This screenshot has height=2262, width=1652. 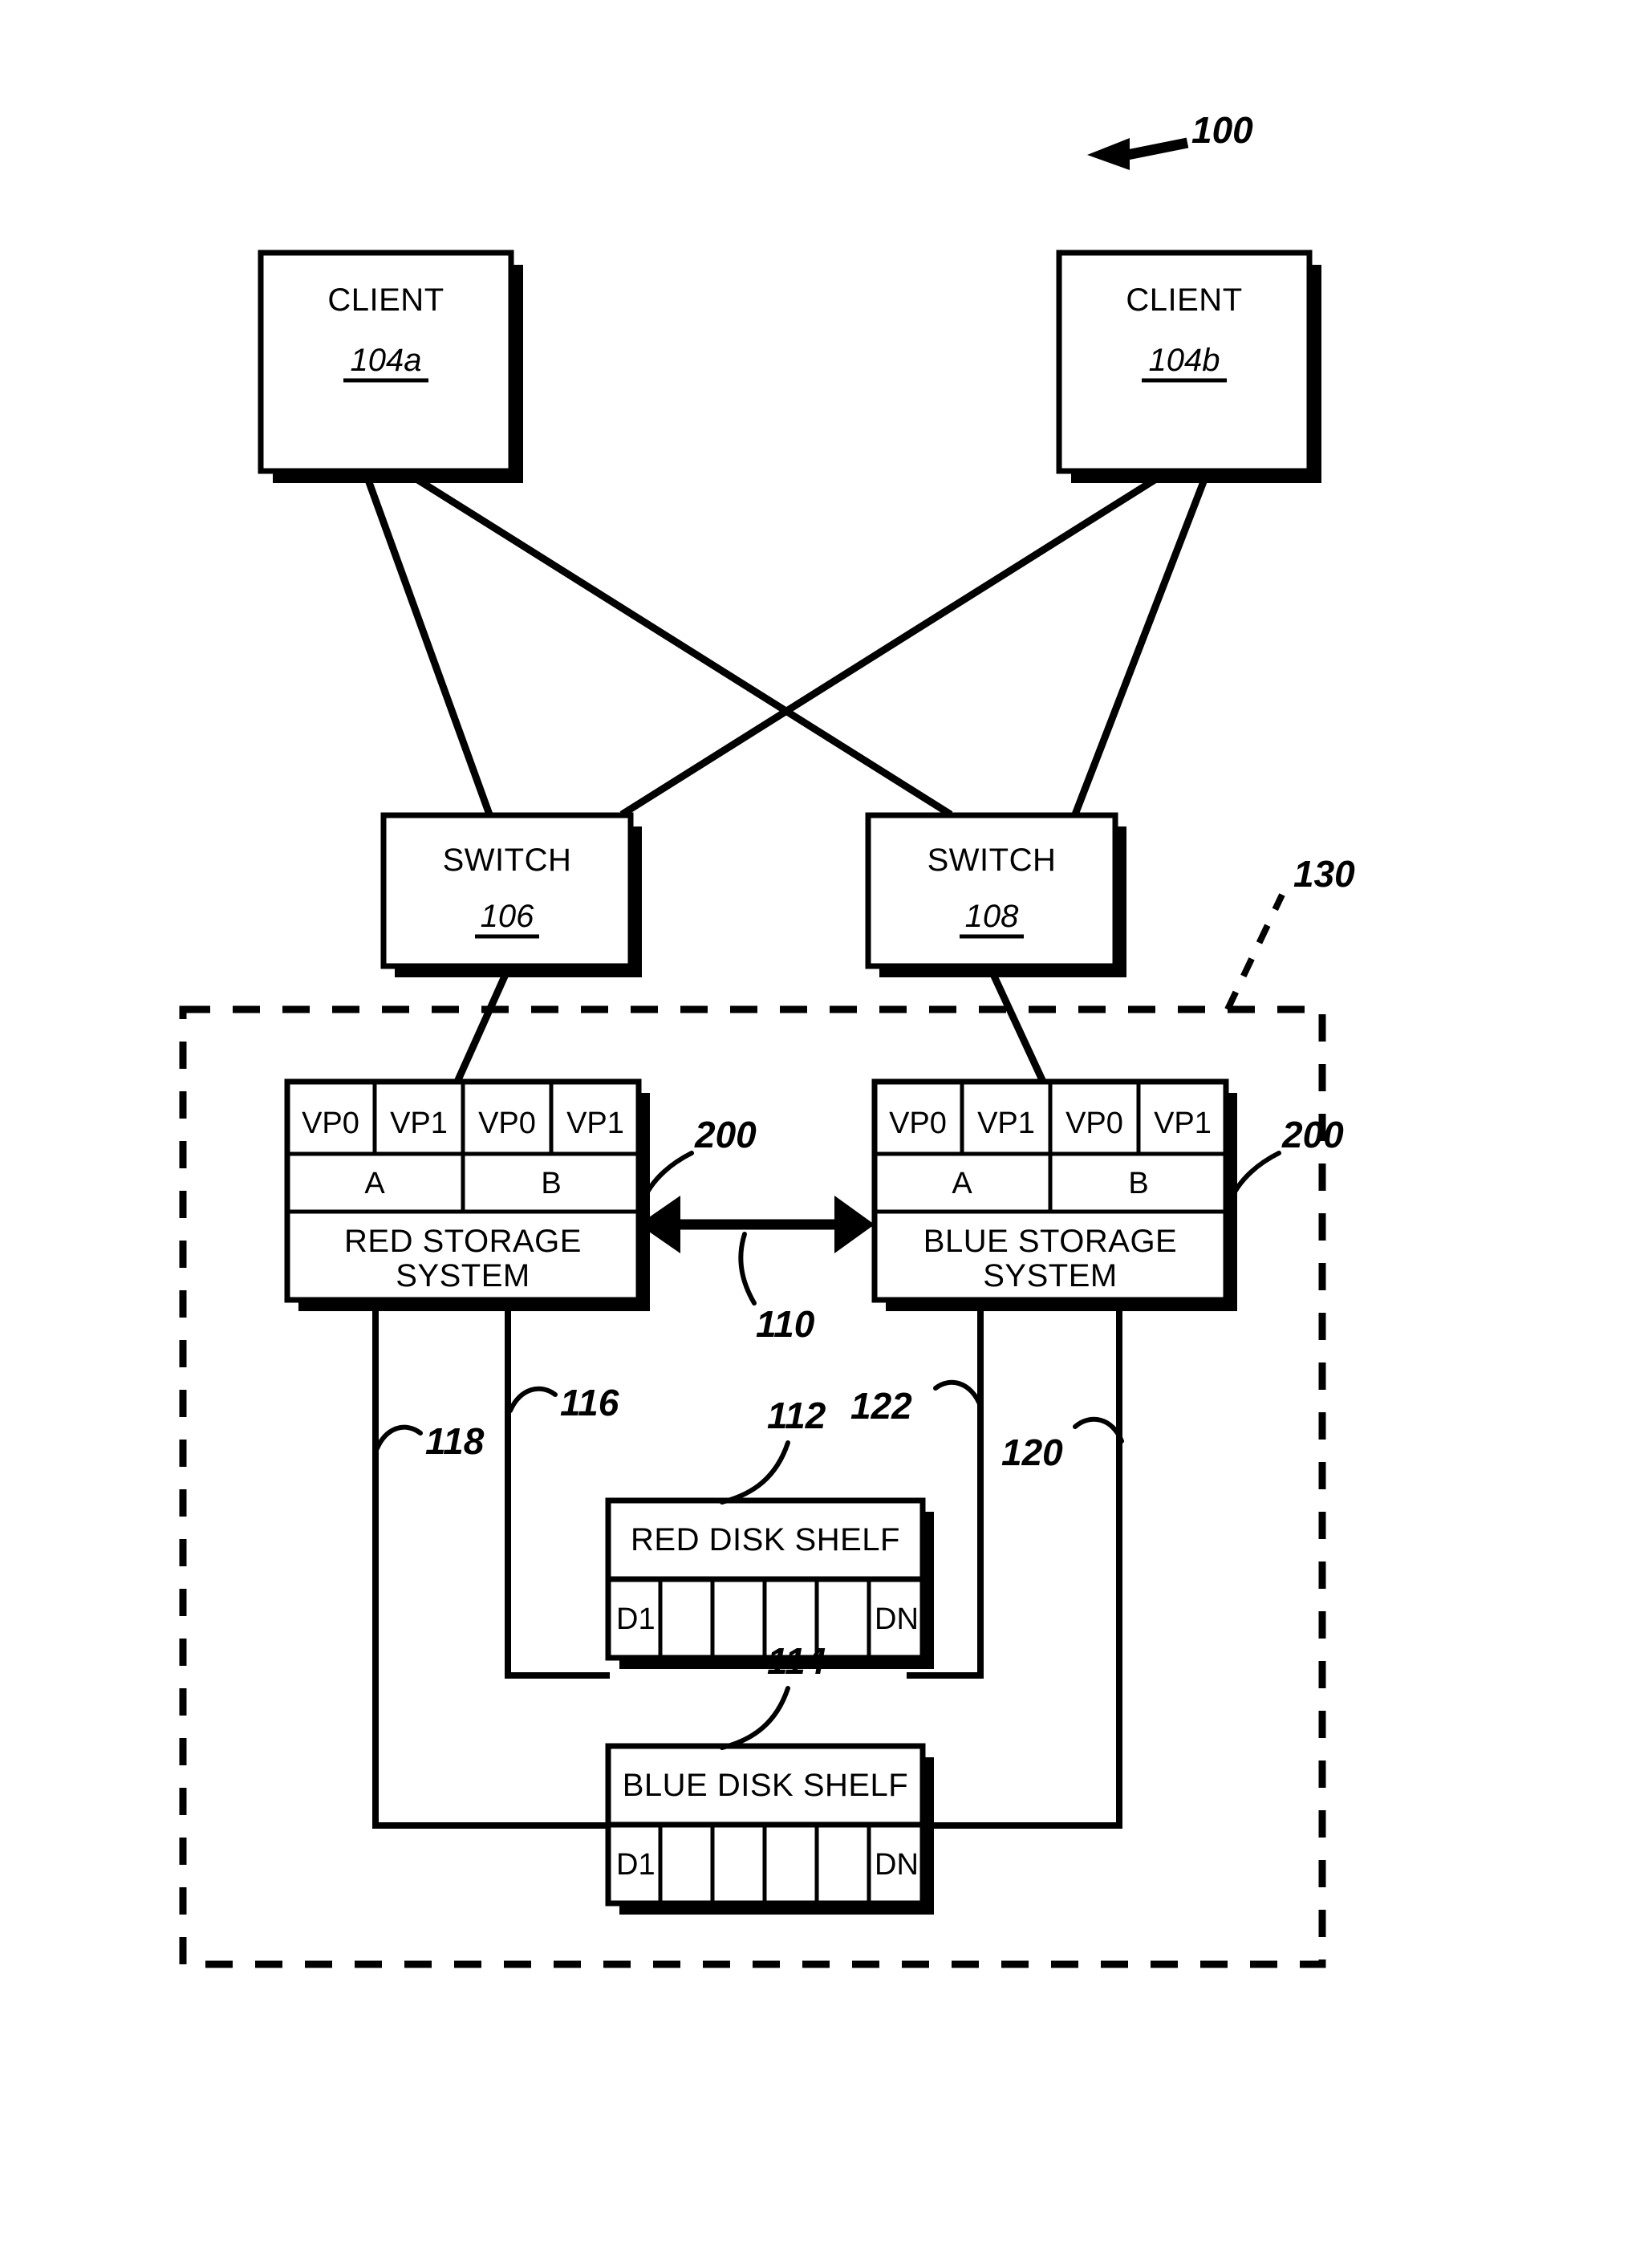 I want to click on switch-106: SWITCH 106, so click(x=511, y=894).